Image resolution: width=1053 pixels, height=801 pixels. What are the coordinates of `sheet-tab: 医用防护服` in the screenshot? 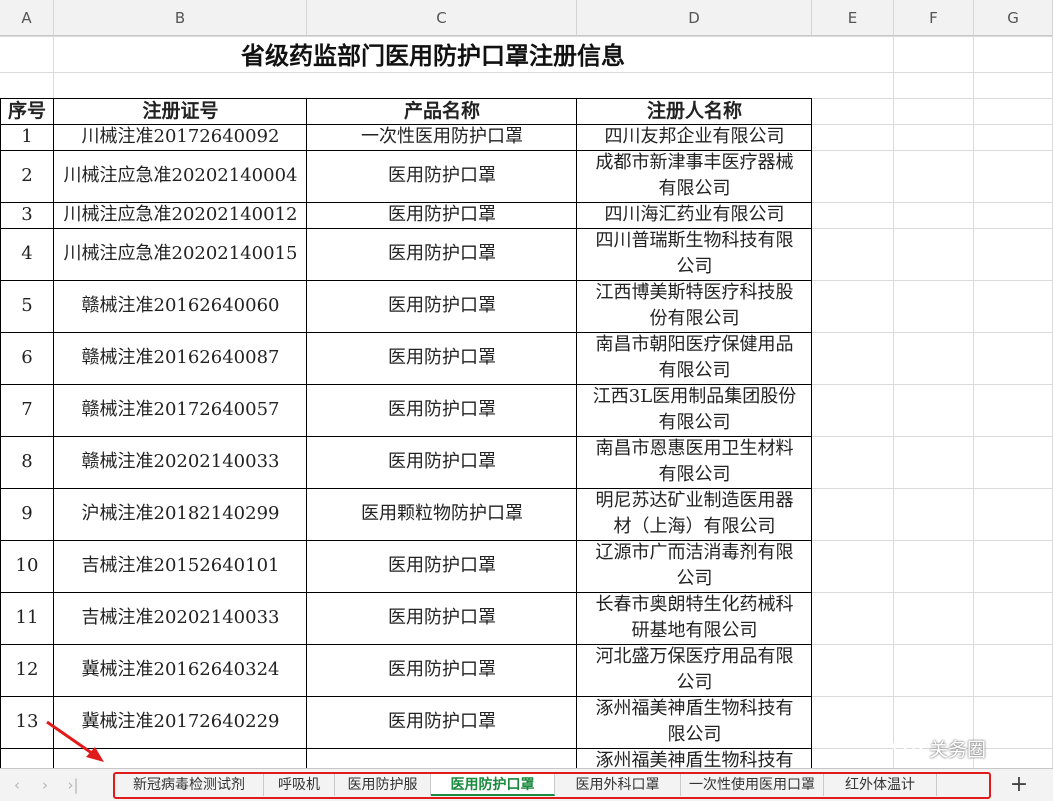 It's located at (383, 785).